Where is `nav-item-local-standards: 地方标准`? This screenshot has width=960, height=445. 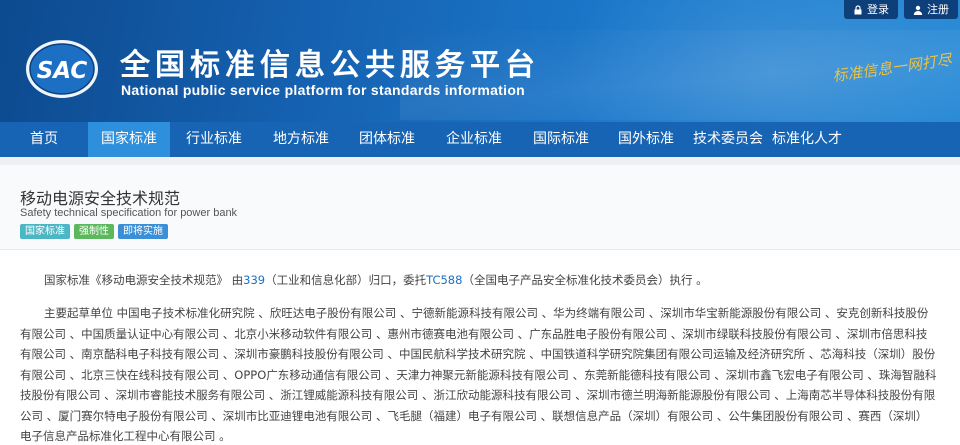
nav-item-local-standards: 地方标准 is located at coordinates (301, 139).